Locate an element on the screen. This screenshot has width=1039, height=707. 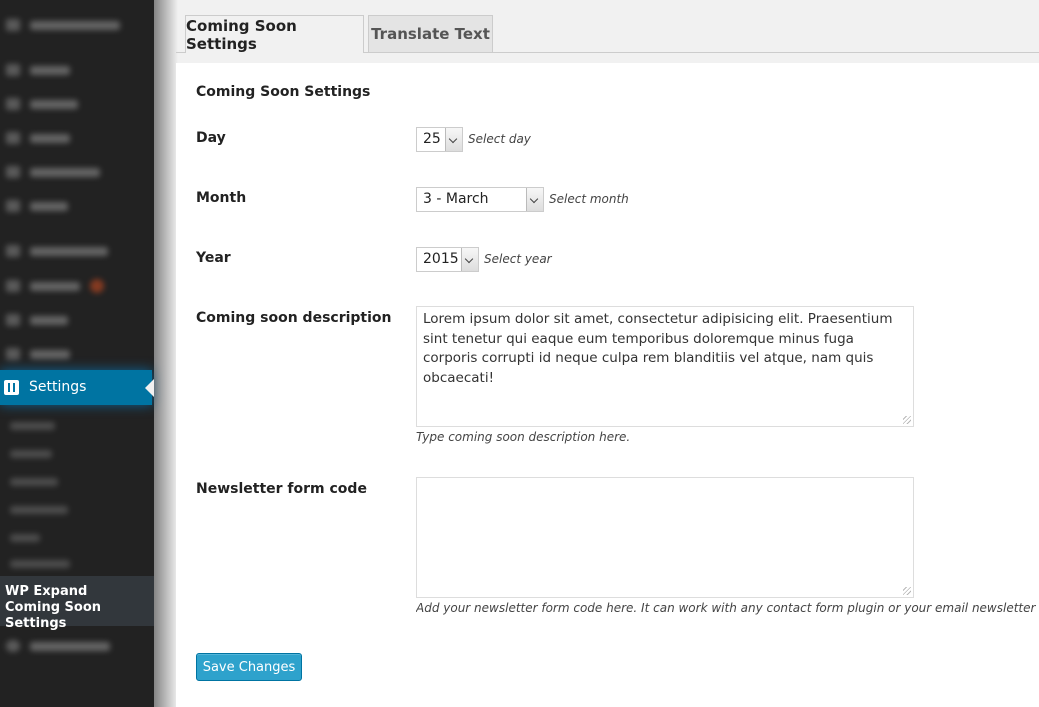
year-label: Year is located at coordinates (213, 258).